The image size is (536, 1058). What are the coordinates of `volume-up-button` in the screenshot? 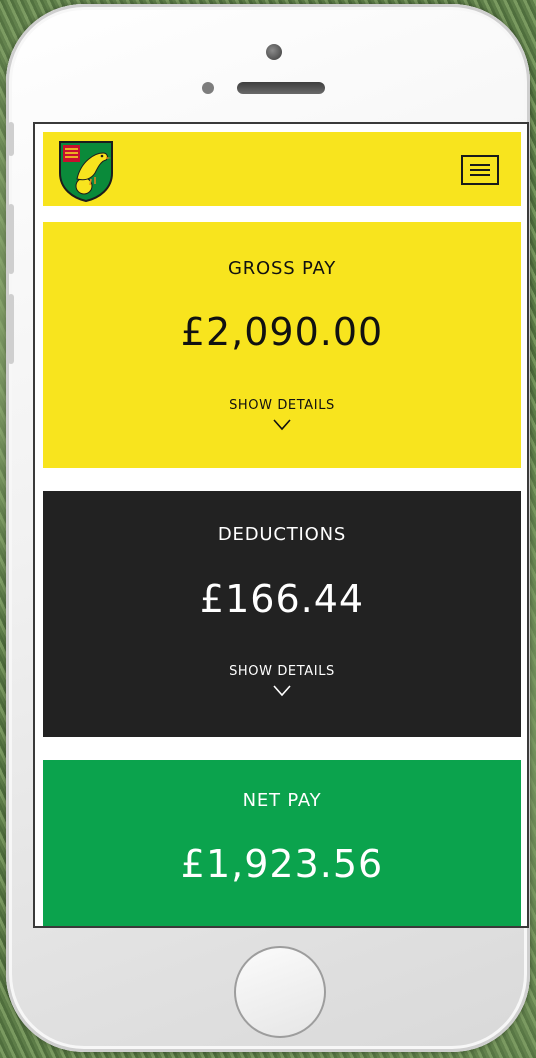 It's located at (11, 239).